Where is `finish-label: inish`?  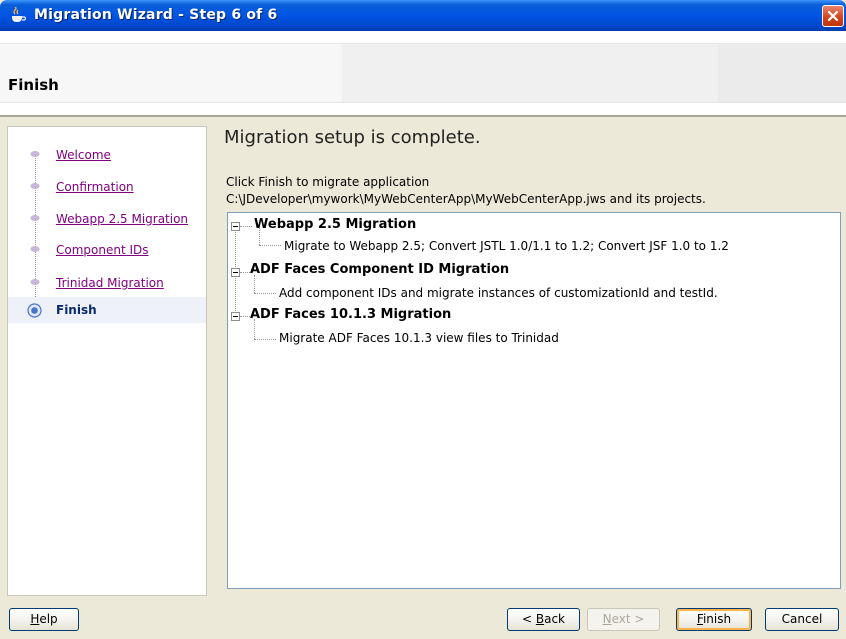 finish-label: inish is located at coordinates (717, 619).